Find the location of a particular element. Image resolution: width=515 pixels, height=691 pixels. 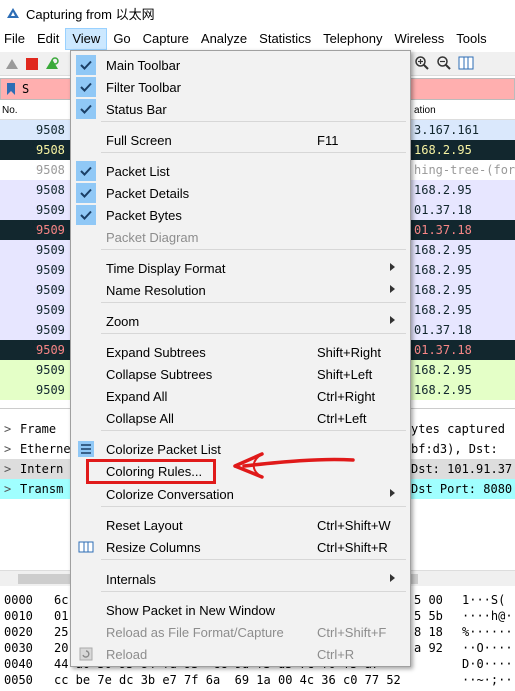

menu-item-label: Collapse All is located at coordinates (140, 418).